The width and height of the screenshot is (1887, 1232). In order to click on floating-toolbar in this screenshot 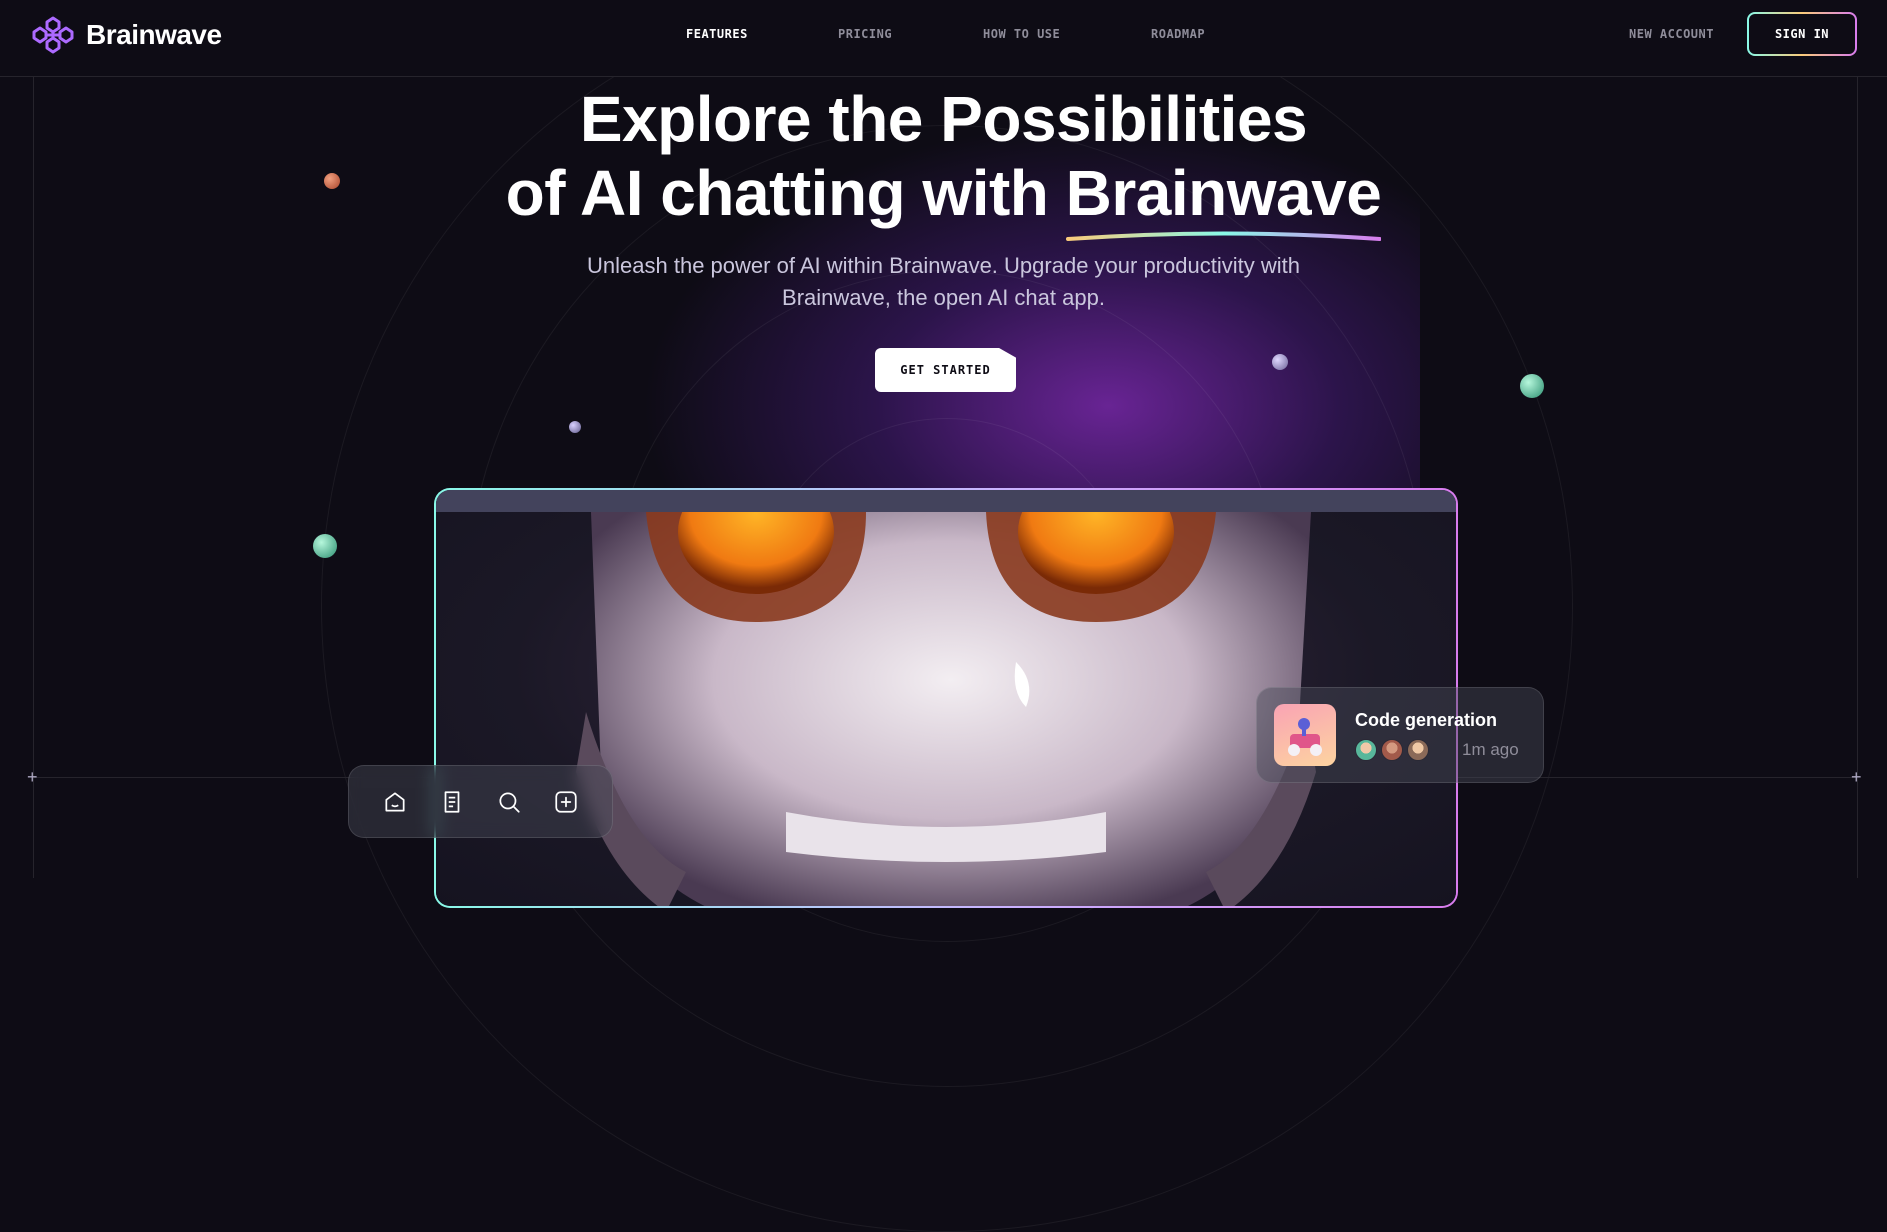, I will do `click(480, 801)`.